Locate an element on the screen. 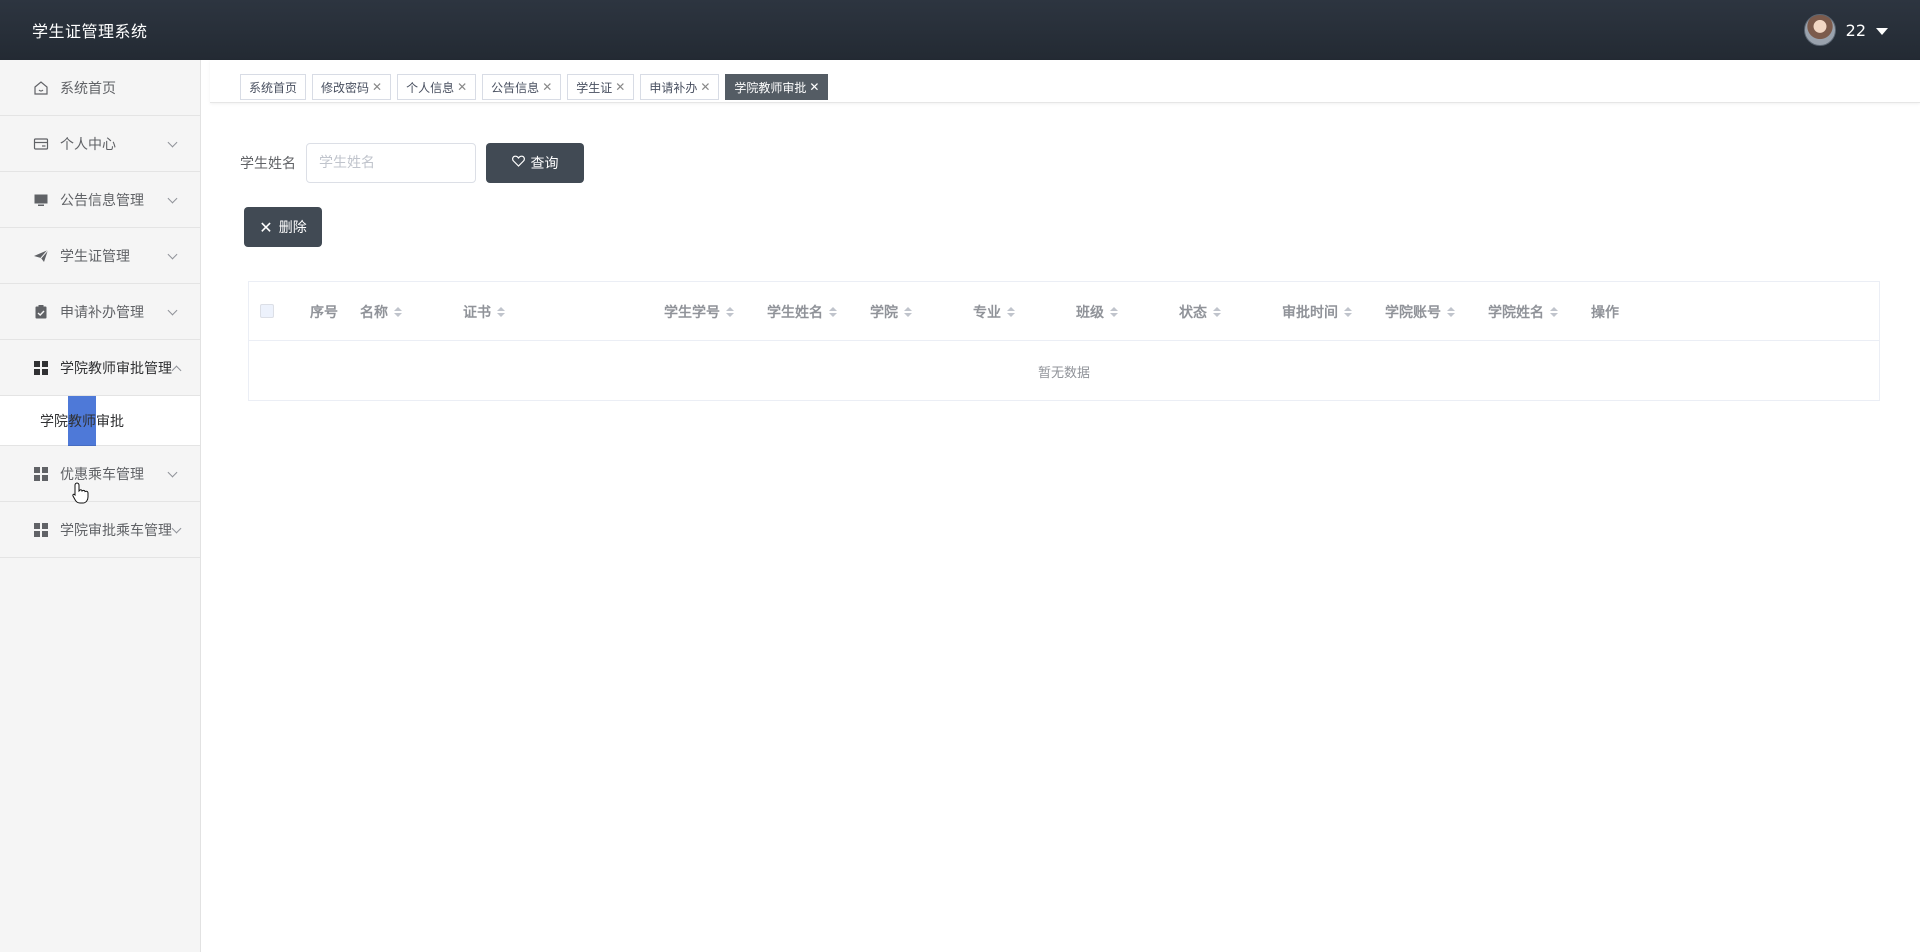 The height and width of the screenshot is (952, 1920). heart-icon is located at coordinates (518, 163).